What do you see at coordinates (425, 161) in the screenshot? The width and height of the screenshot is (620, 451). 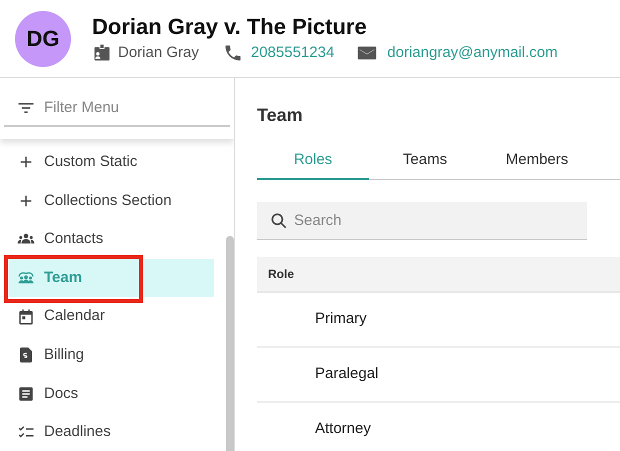 I see `tab: Teams` at bounding box center [425, 161].